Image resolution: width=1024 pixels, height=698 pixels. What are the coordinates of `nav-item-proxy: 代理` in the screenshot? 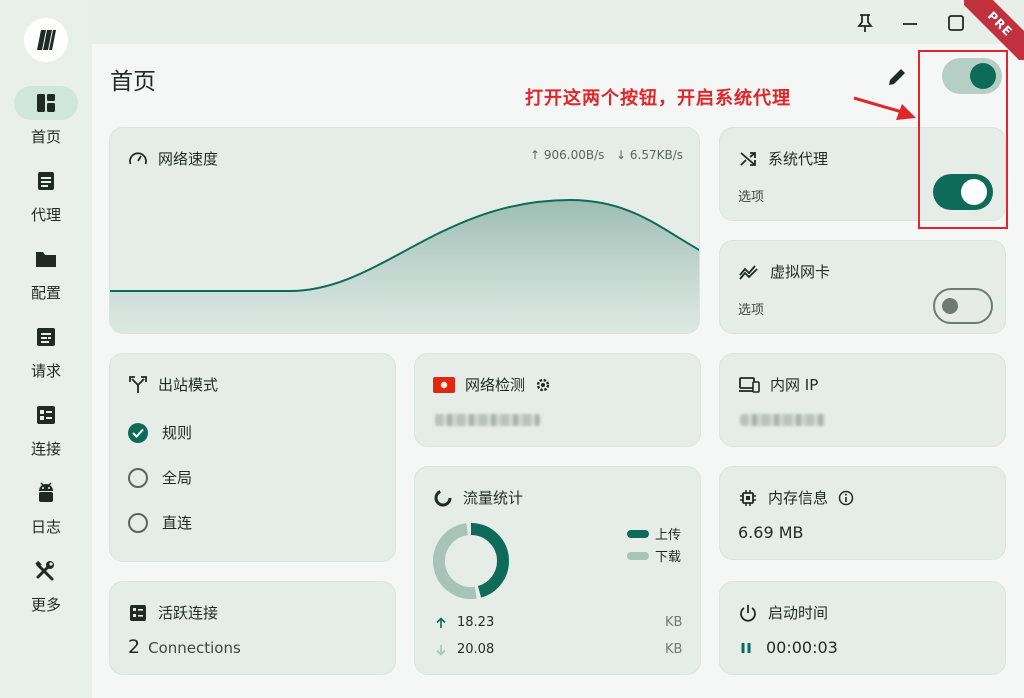 It's located at (46, 199).